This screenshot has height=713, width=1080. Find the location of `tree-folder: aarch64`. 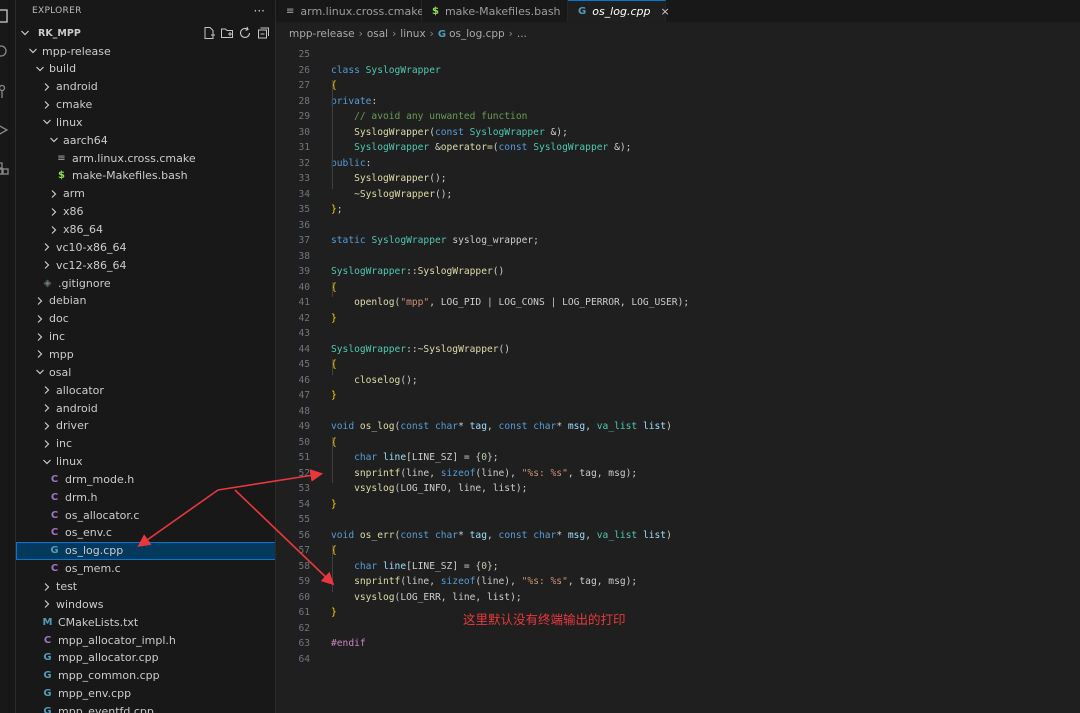

tree-folder: aarch64 is located at coordinates (145, 140).